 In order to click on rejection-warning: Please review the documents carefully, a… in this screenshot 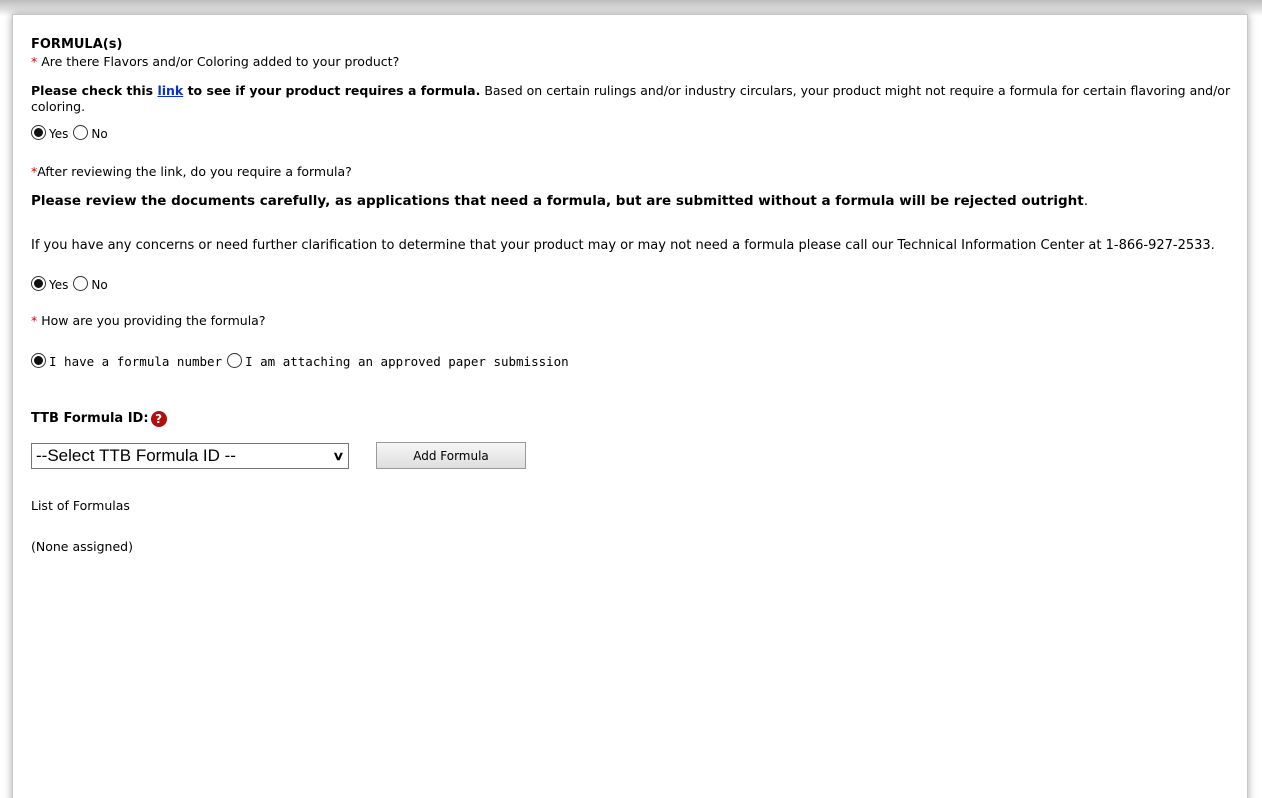, I will do `click(633, 210)`.